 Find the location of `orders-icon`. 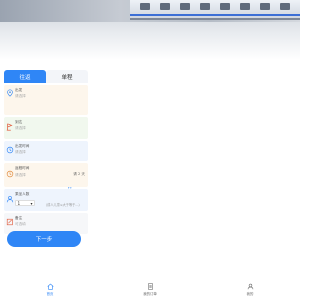

orders-icon is located at coordinates (150, 286).